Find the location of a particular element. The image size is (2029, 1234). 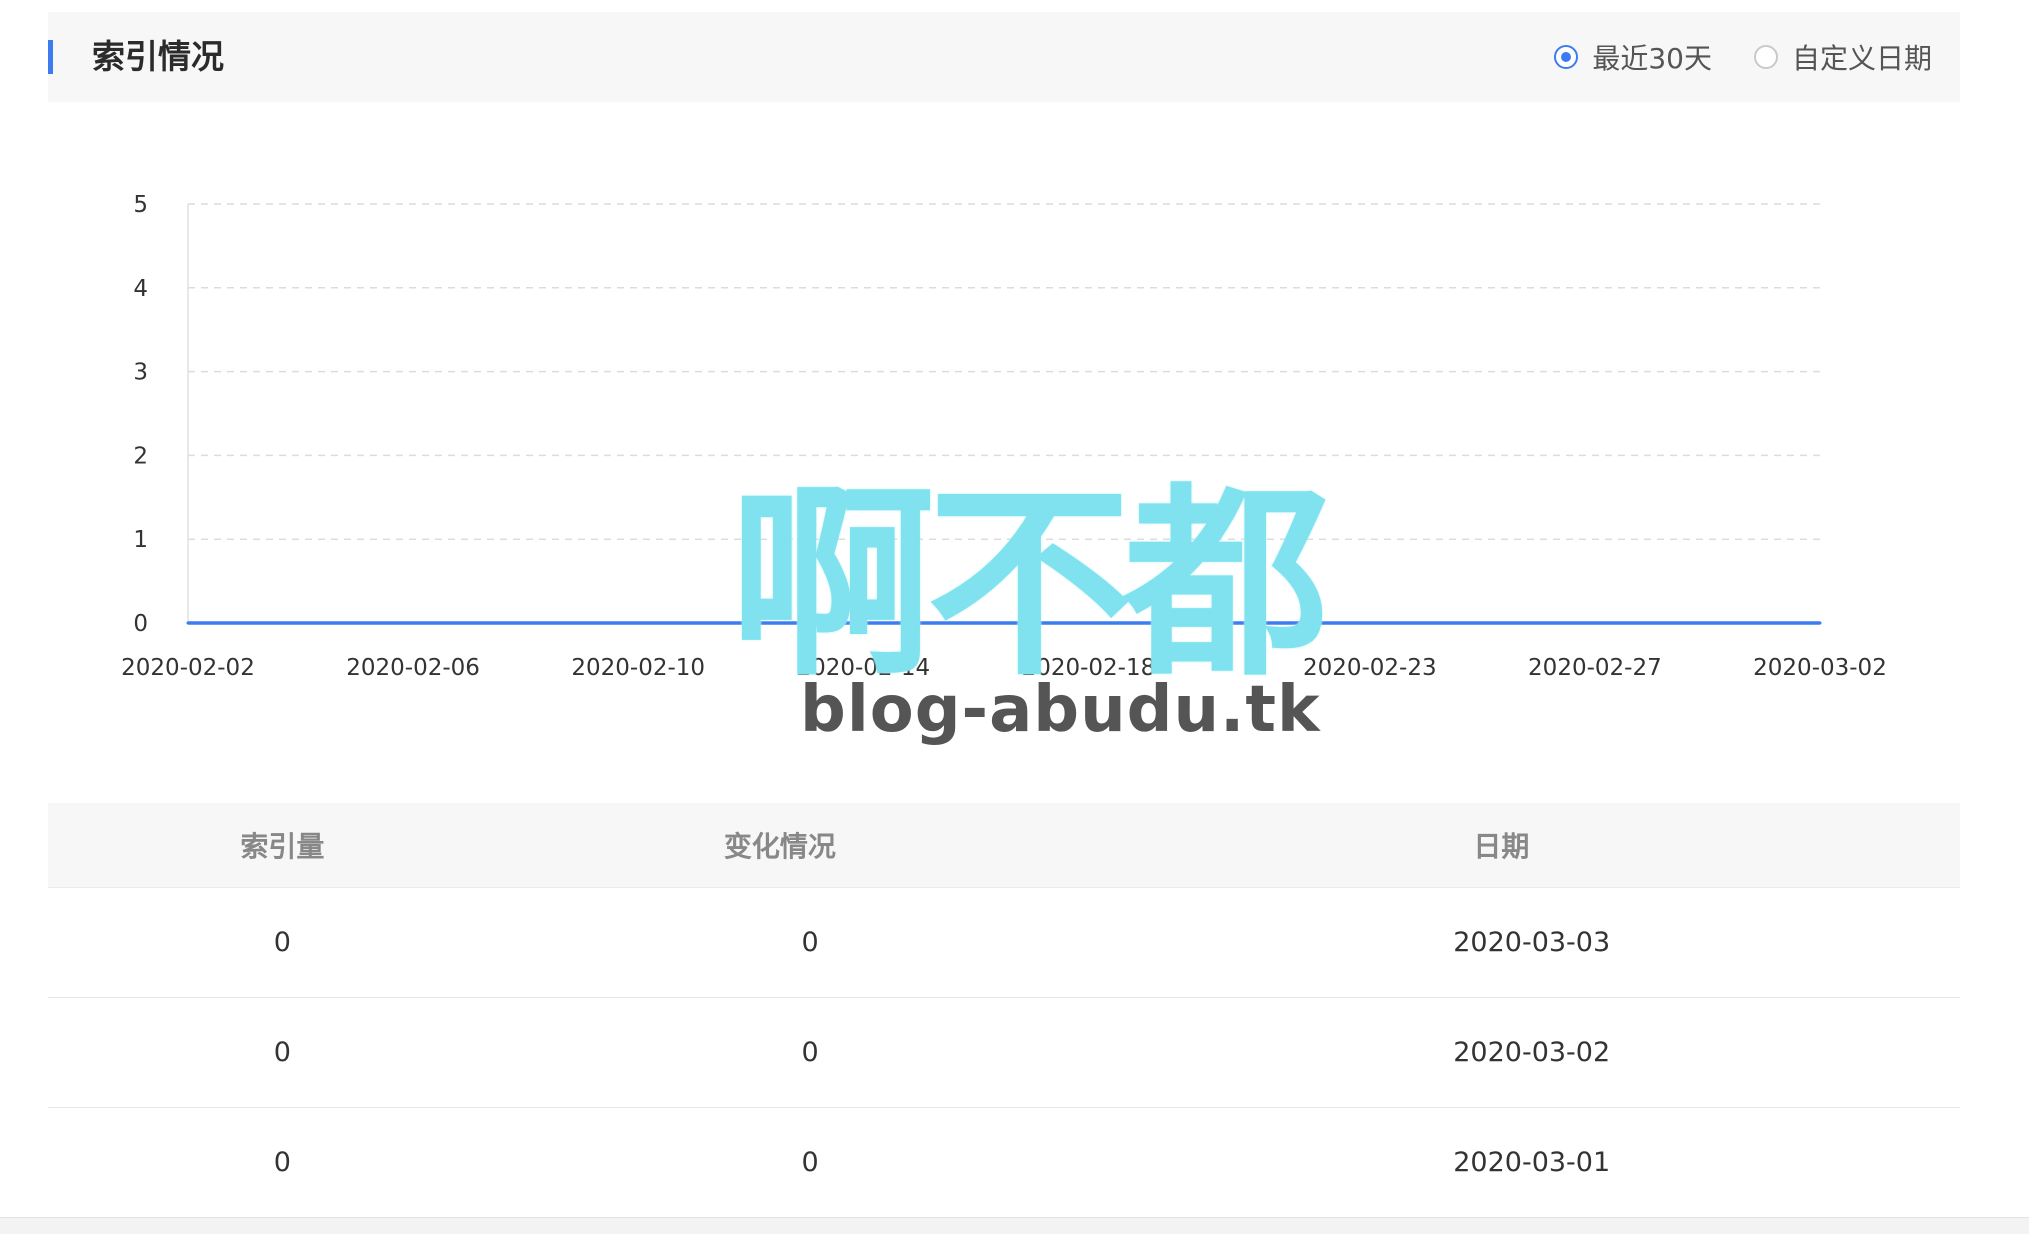

column-header-date: 日期 is located at coordinates (1501, 846).